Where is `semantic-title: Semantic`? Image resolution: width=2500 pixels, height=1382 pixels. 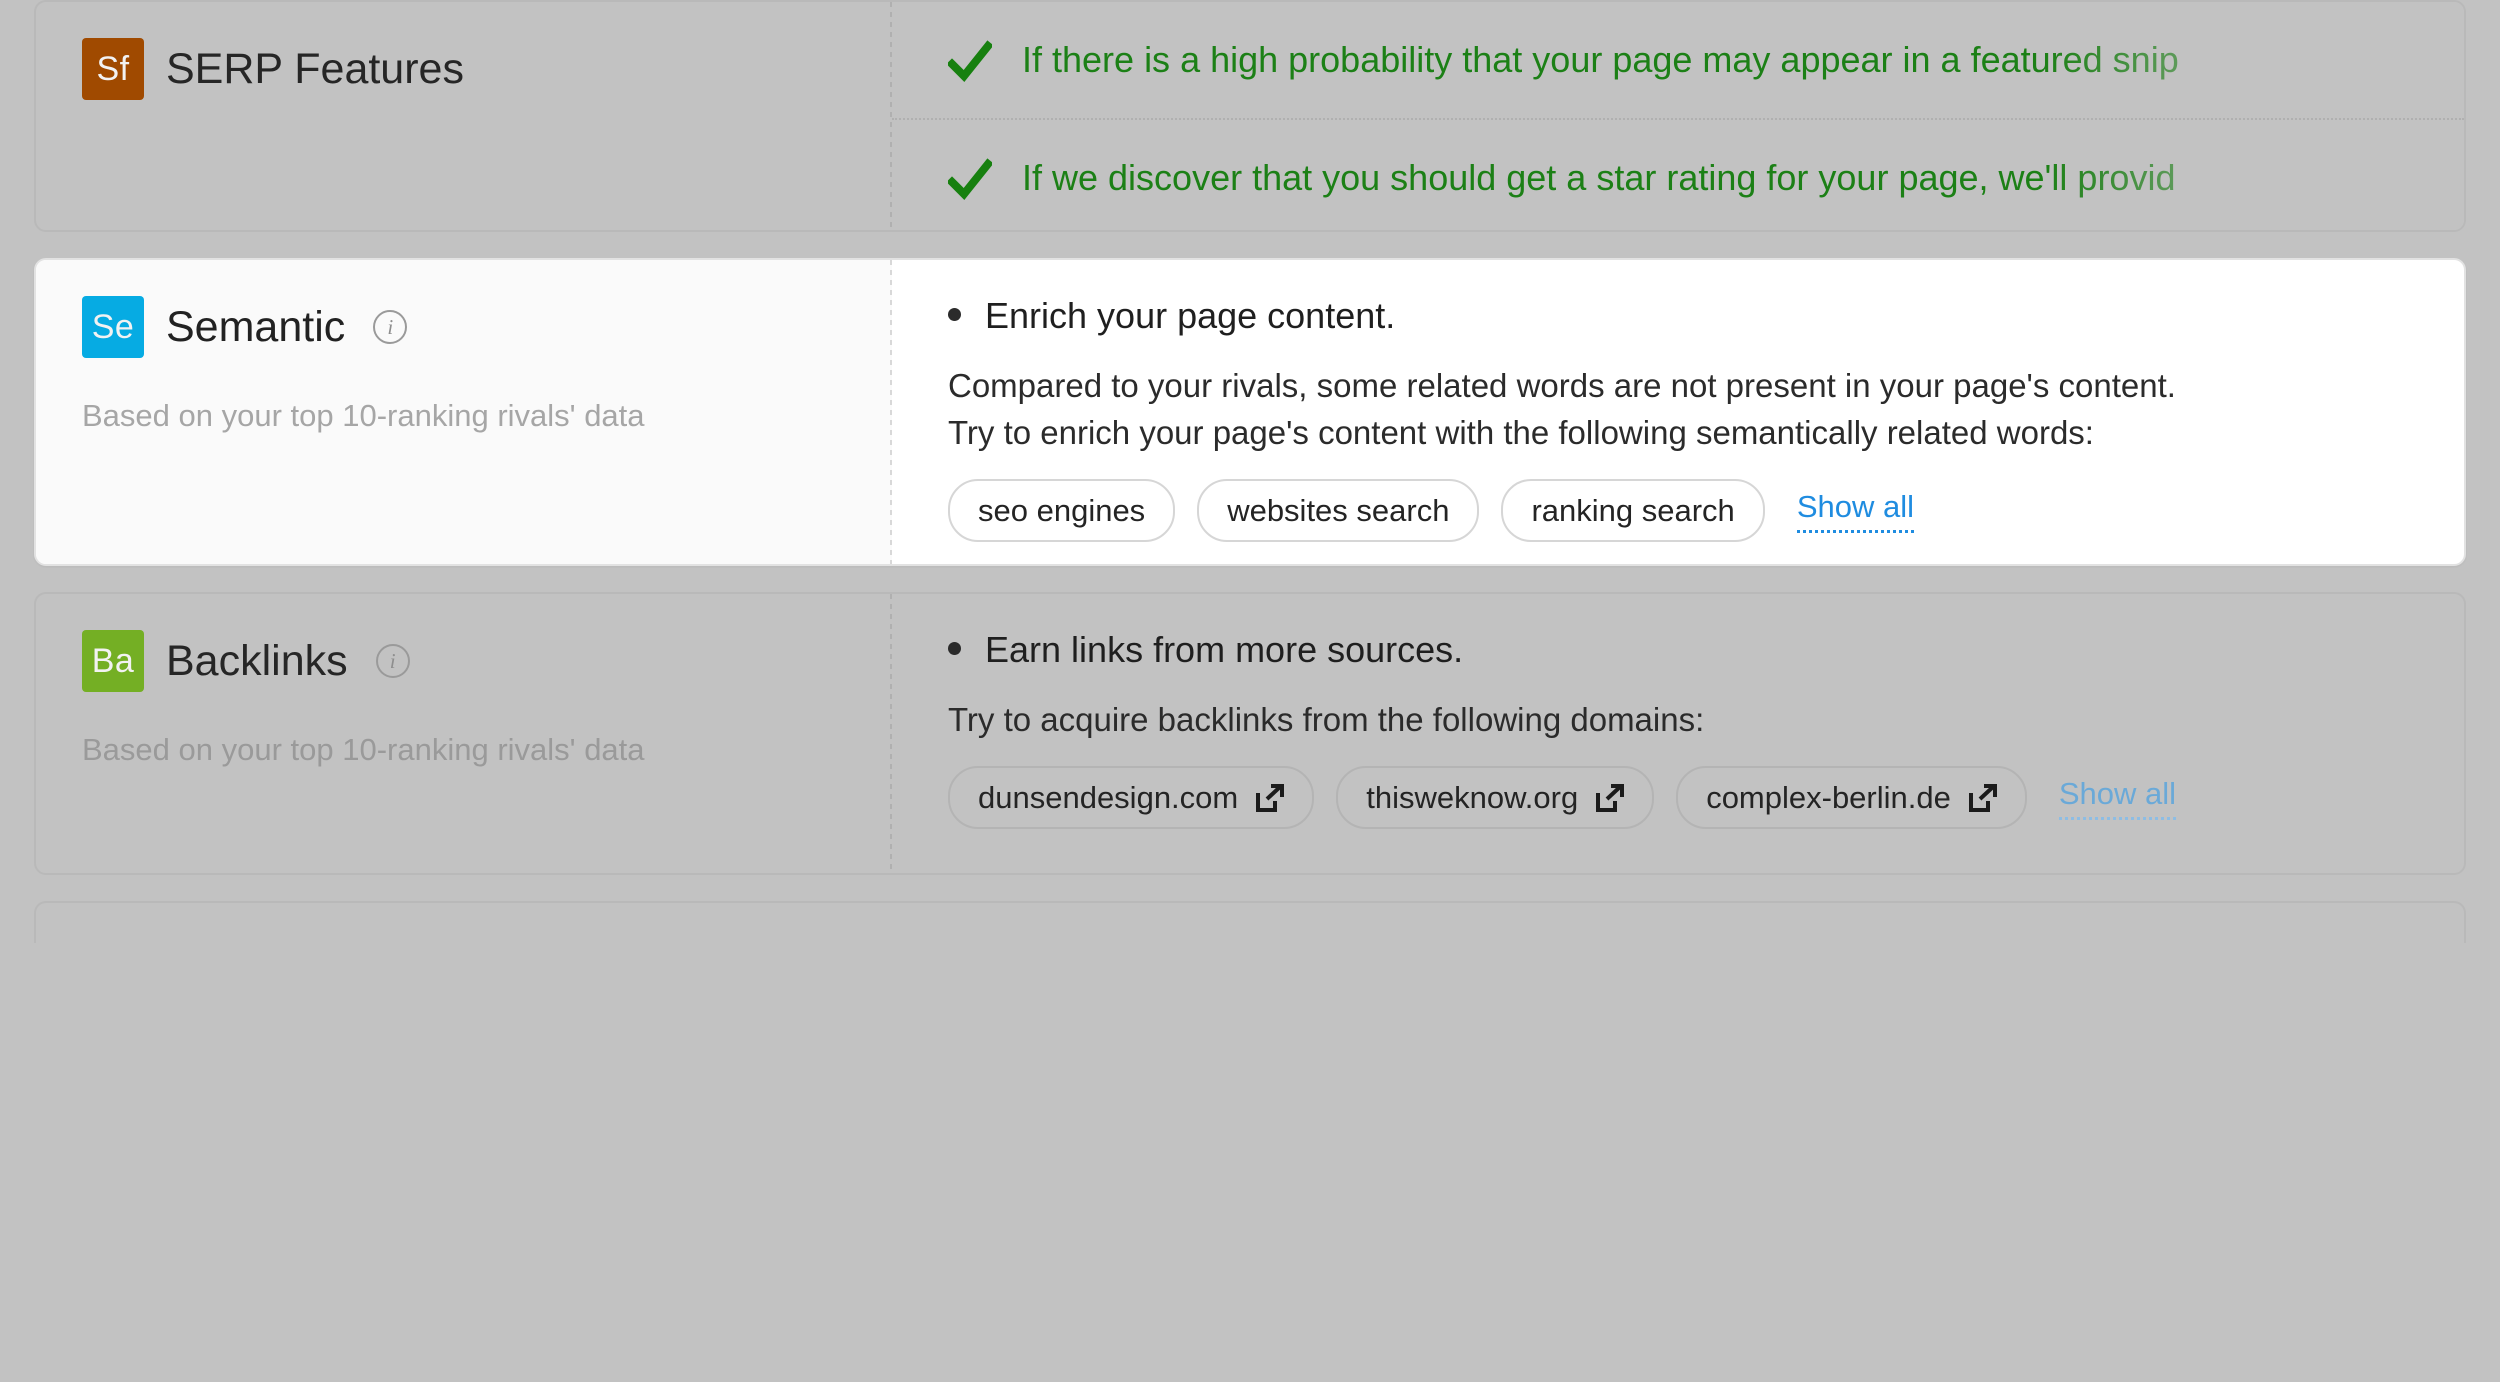 semantic-title: Semantic is located at coordinates (256, 326).